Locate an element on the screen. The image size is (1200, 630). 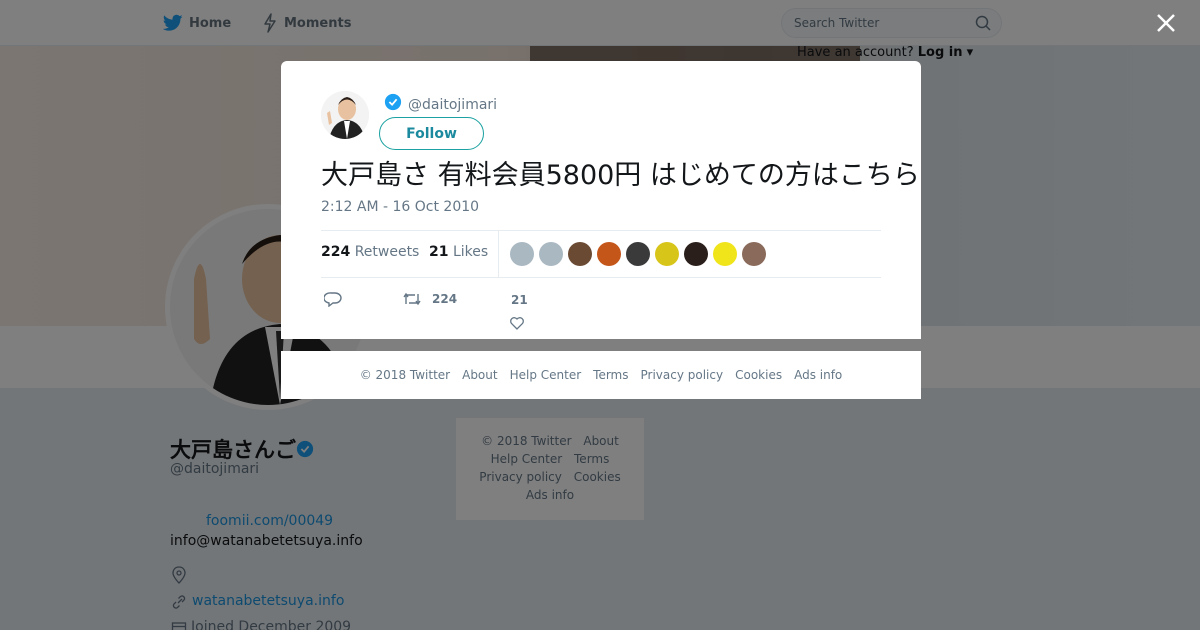
close-icon is located at coordinates (1166, 23).